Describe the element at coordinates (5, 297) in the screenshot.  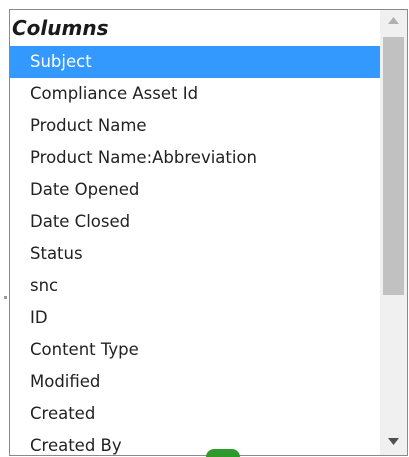
I see `background-artifact` at that location.